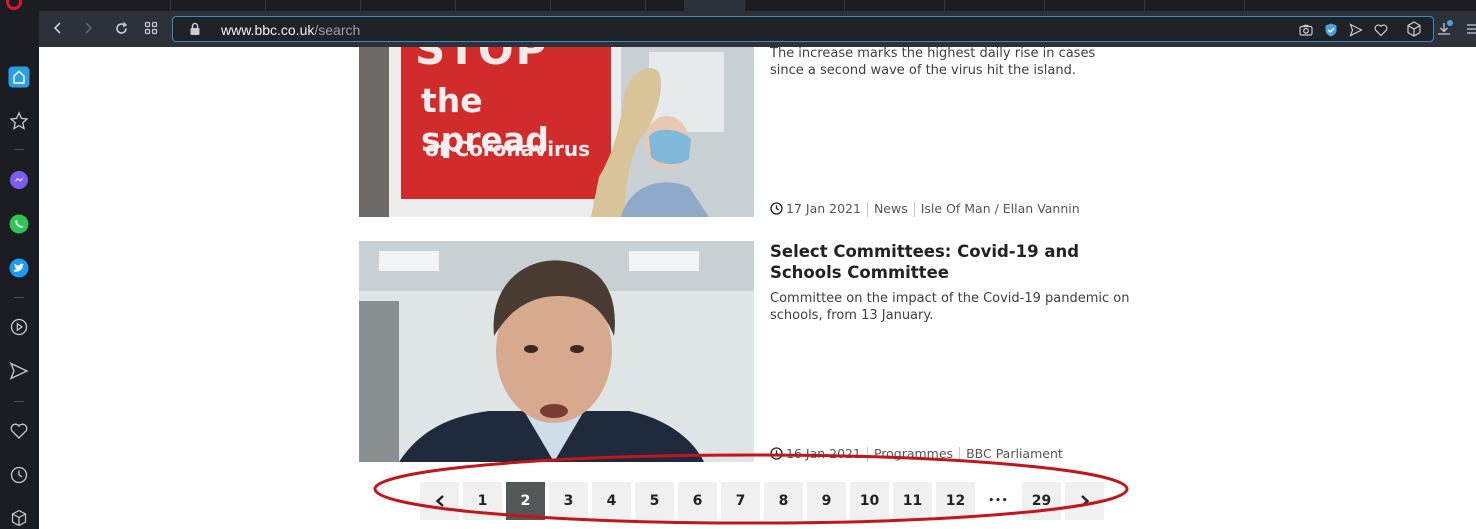 The height and width of the screenshot is (529, 1476). What do you see at coordinates (823, 208) in the screenshot?
I see `article-date: 17 Jan 2021` at bounding box center [823, 208].